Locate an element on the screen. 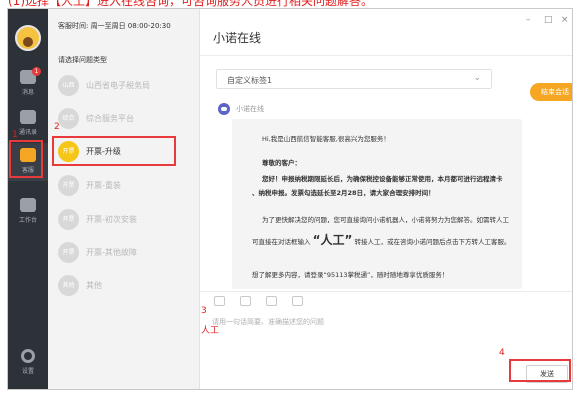 The height and width of the screenshot is (398, 580). message-dear: 尊敬的客户： is located at coordinates (281, 163).